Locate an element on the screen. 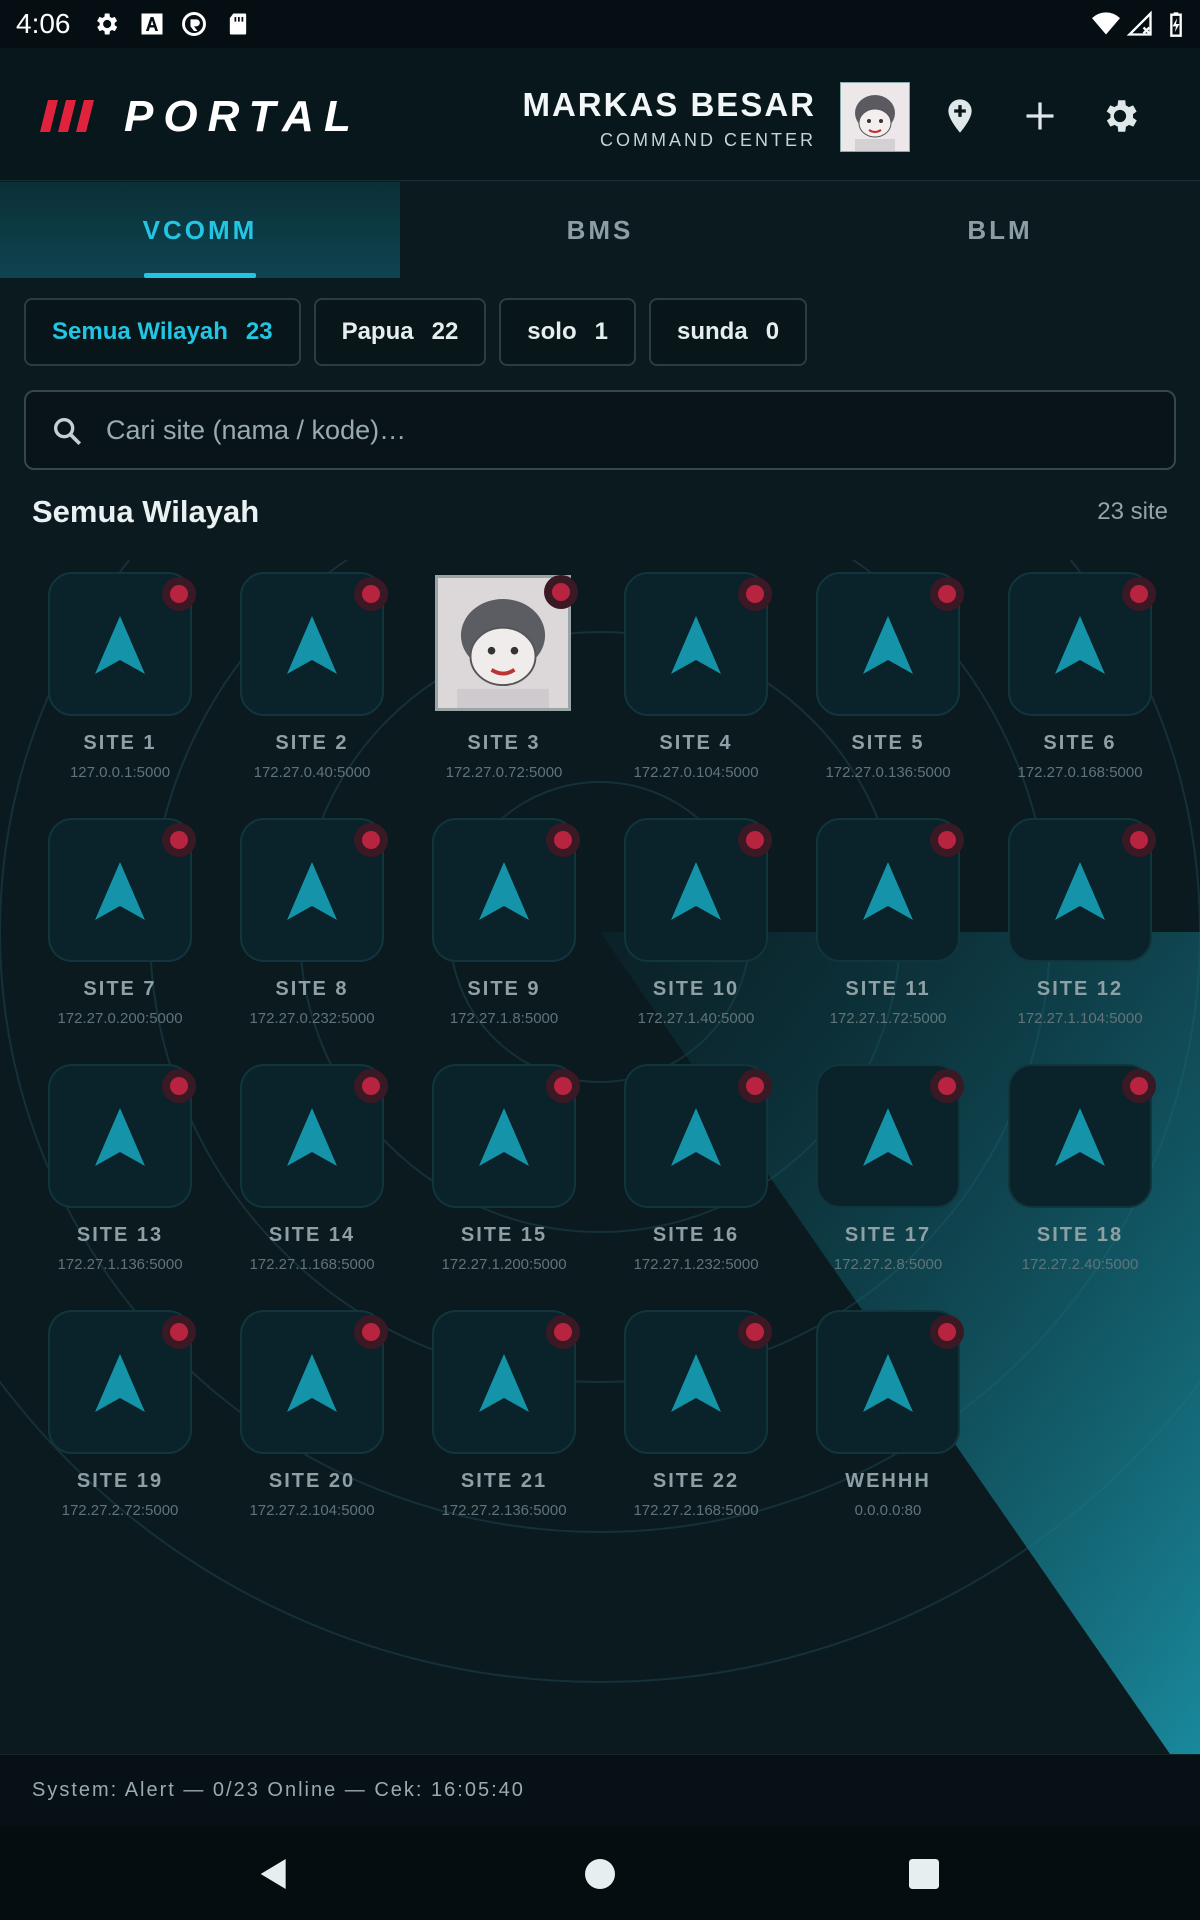  app-header: PORTAL MARKAS BESAR COMMAND CENTER is located at coordinates (600, 114).